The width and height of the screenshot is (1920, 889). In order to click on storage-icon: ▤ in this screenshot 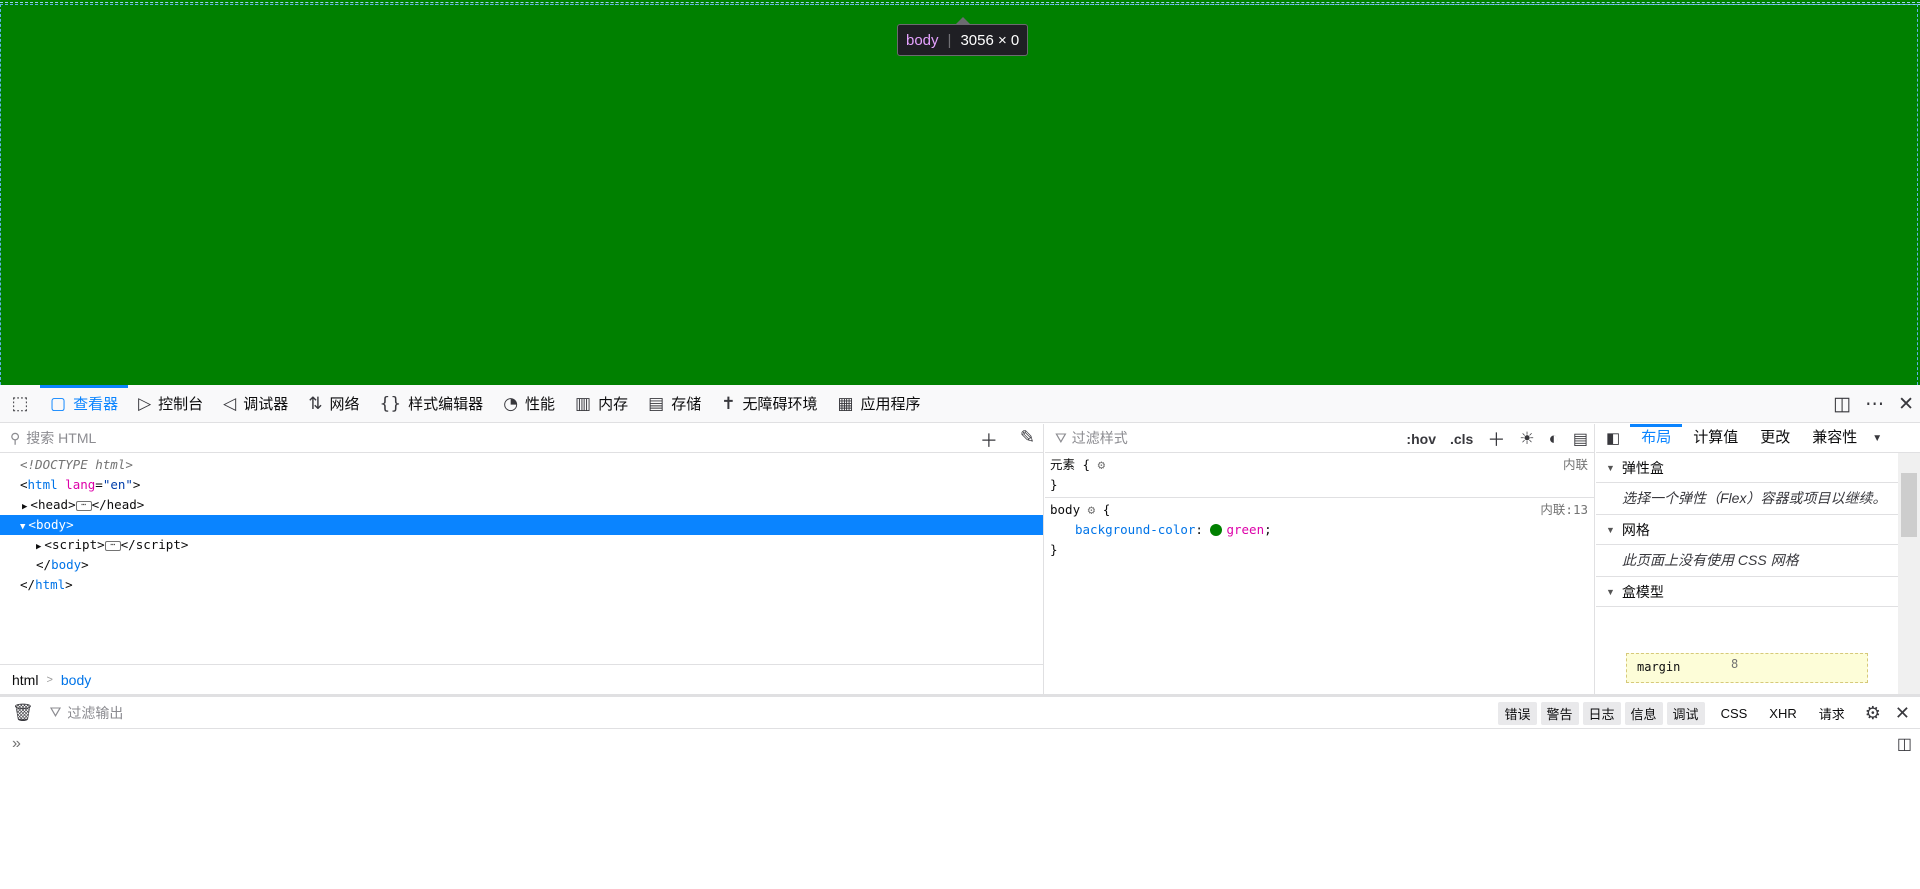, I will do `click(656, 403)`.